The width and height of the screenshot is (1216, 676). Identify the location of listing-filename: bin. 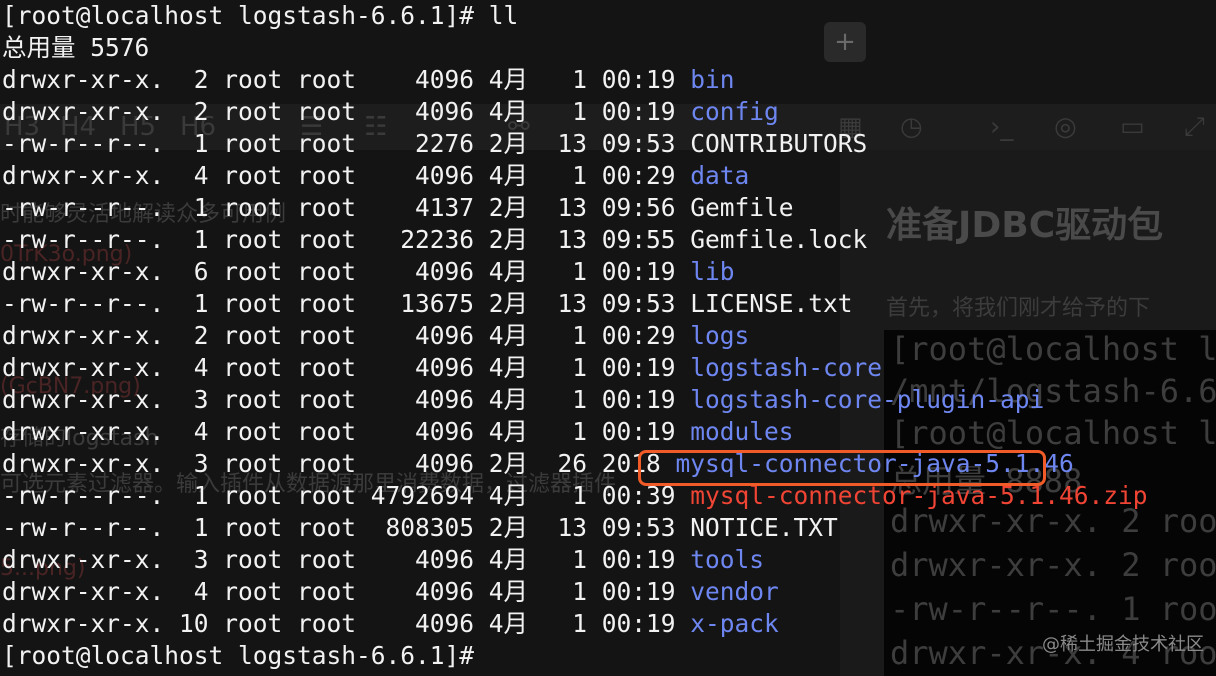
(712, 79).